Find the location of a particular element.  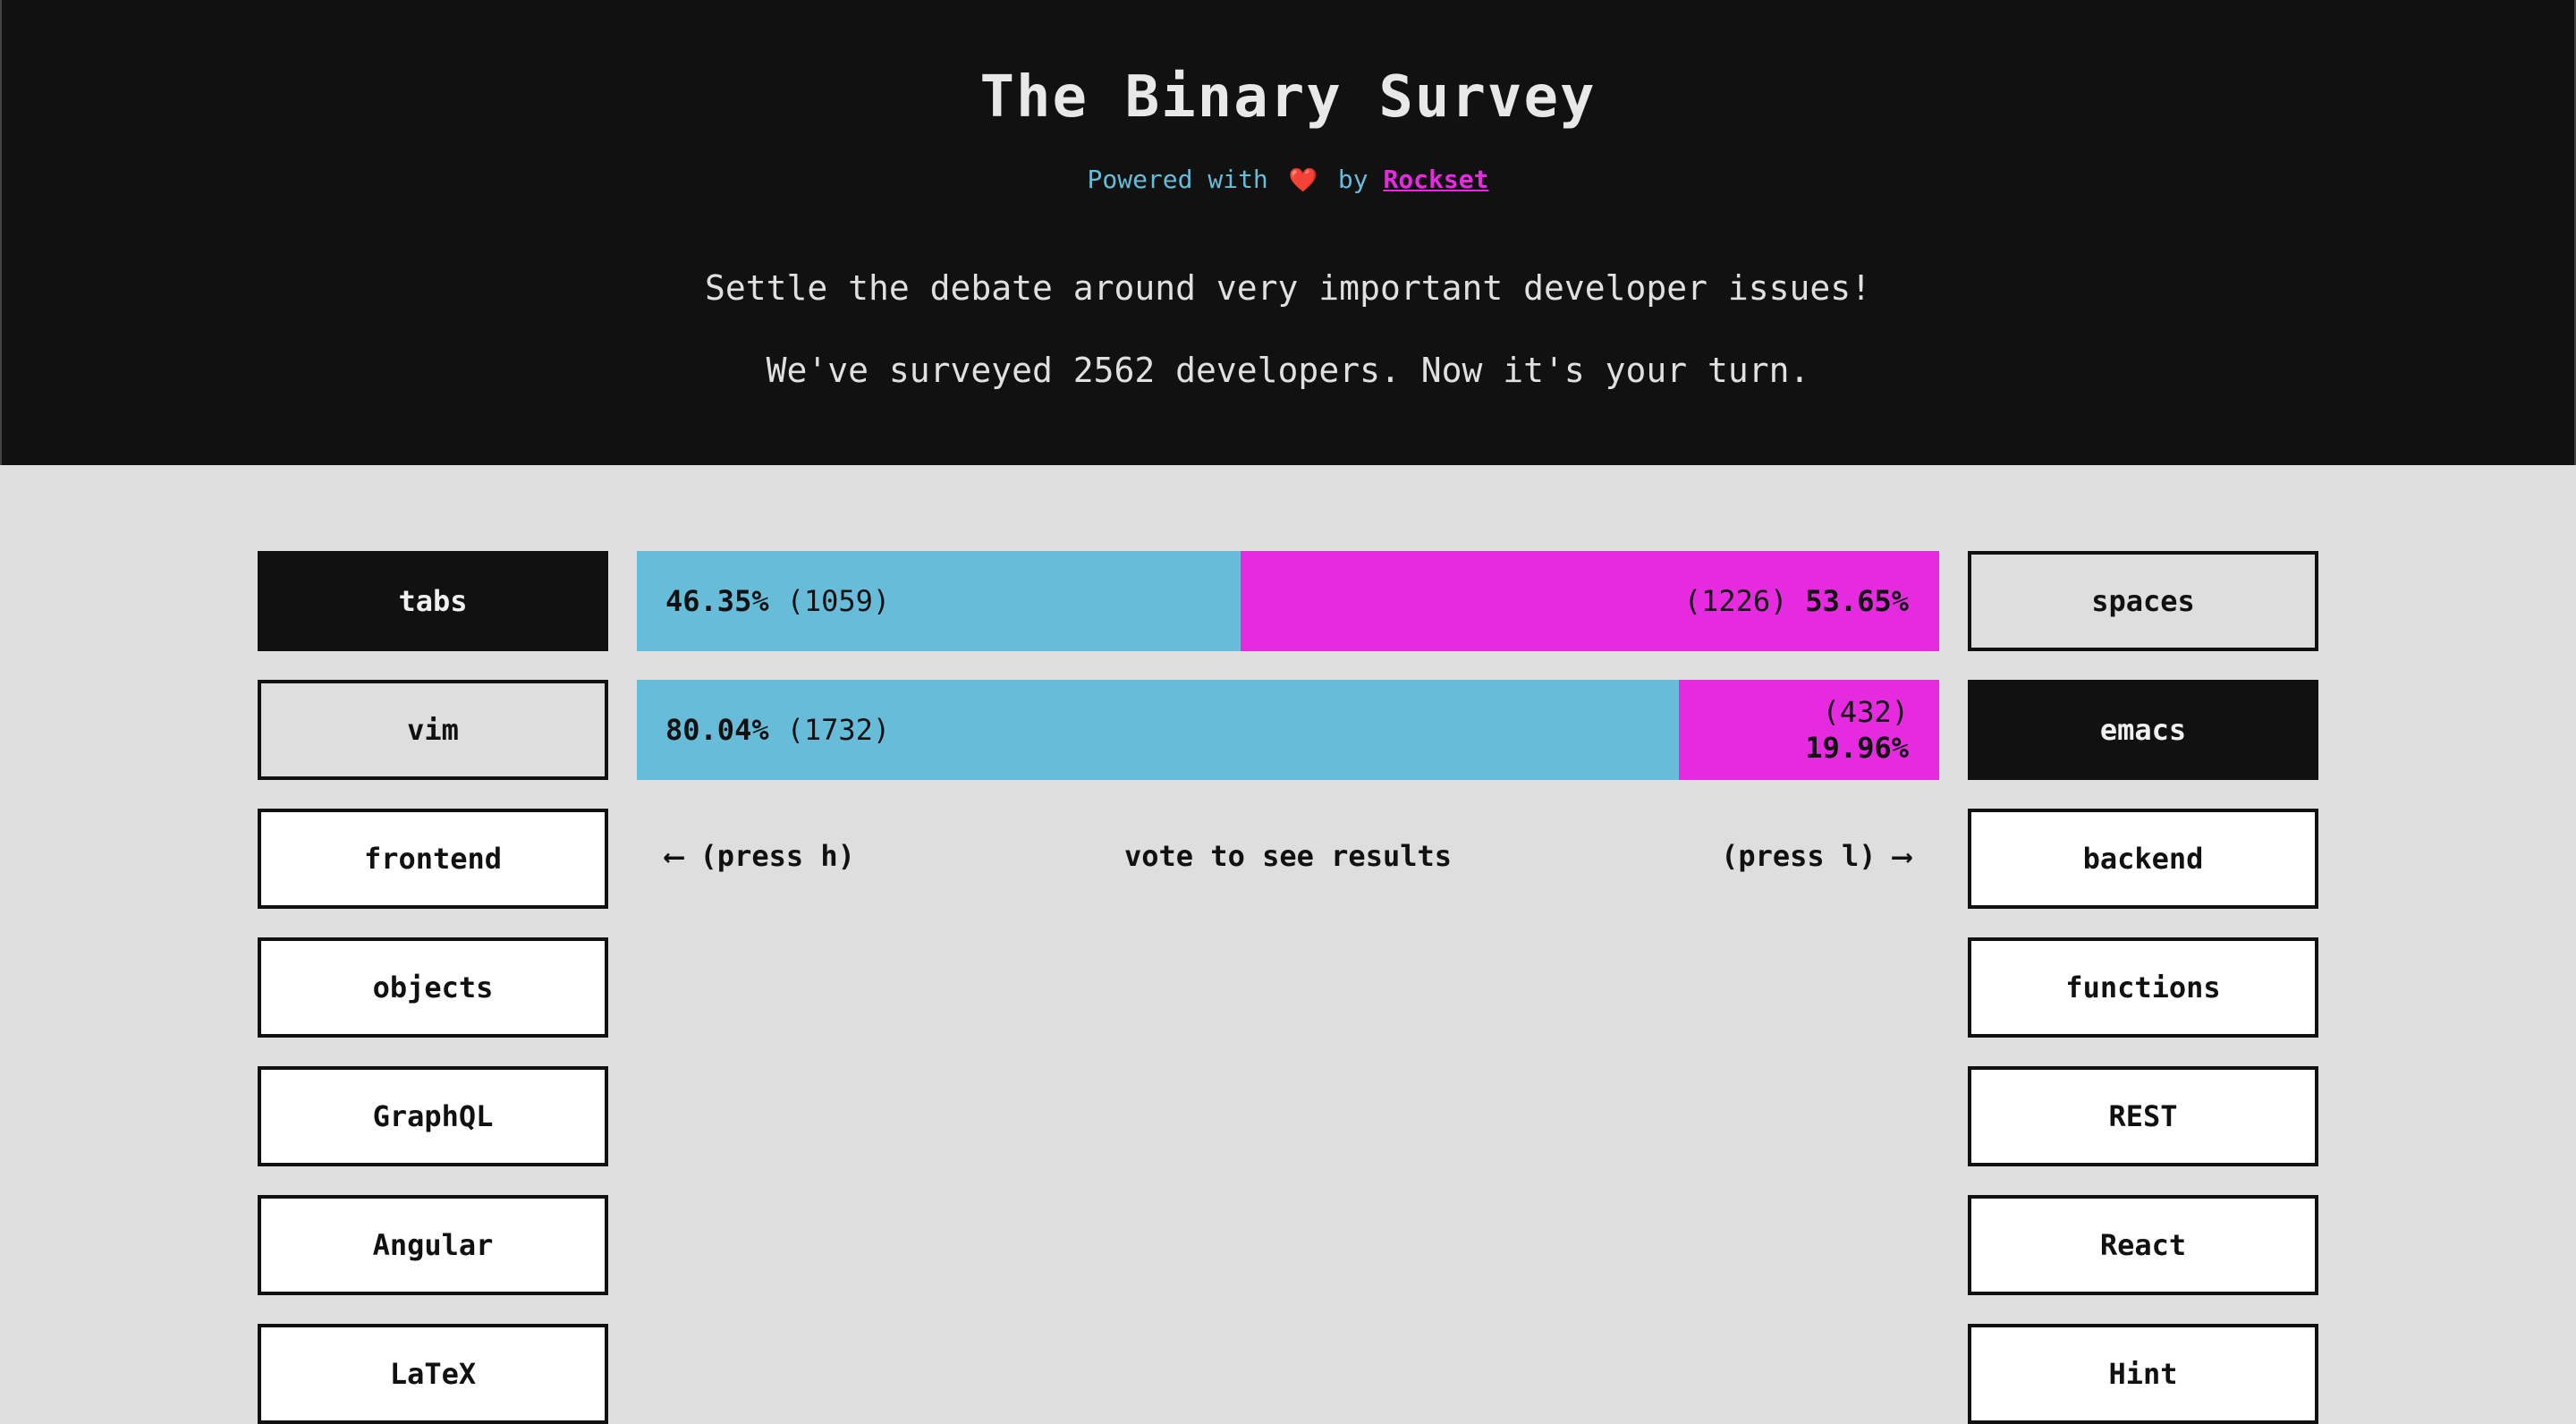

left-count: (1732) is located at coordinates (838, 730).